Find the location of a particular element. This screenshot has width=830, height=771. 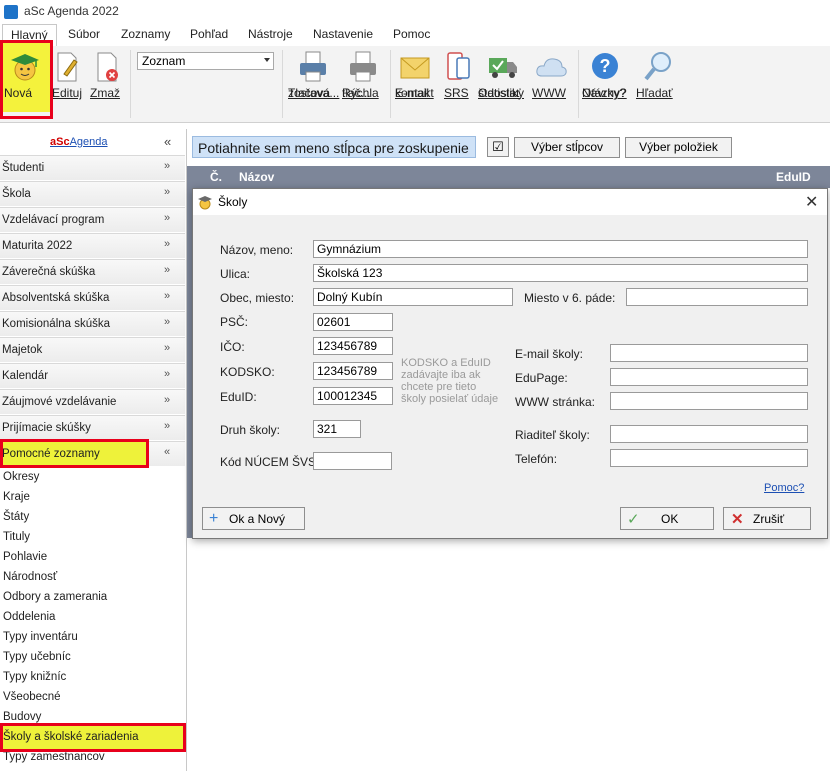

www-input is located at coordinates (709, 401).